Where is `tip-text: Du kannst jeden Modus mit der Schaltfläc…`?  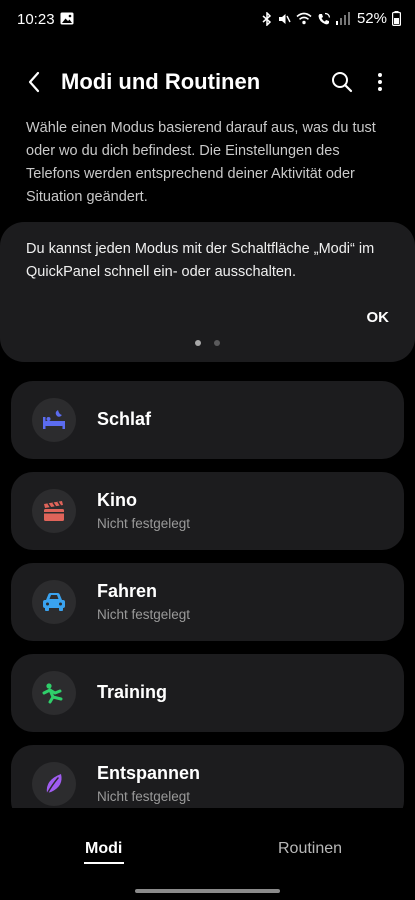
tip-text: Du kannst jeden Modus mit der Schaltfläc… is located at coordinates (200, 260).